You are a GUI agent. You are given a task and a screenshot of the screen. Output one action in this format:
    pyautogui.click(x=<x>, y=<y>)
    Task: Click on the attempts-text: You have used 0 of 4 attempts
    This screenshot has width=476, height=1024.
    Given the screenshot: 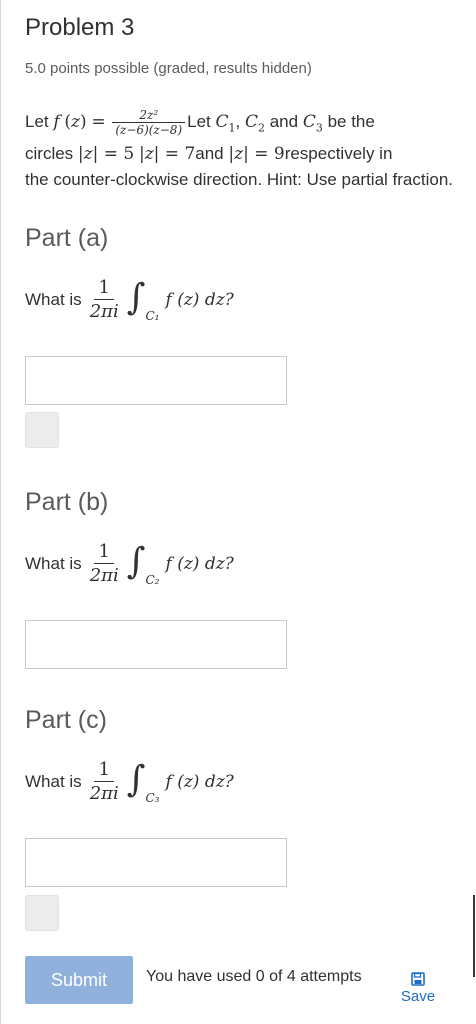 What is the action you would take?
    pyautogui.click(x=254, y=976)
    